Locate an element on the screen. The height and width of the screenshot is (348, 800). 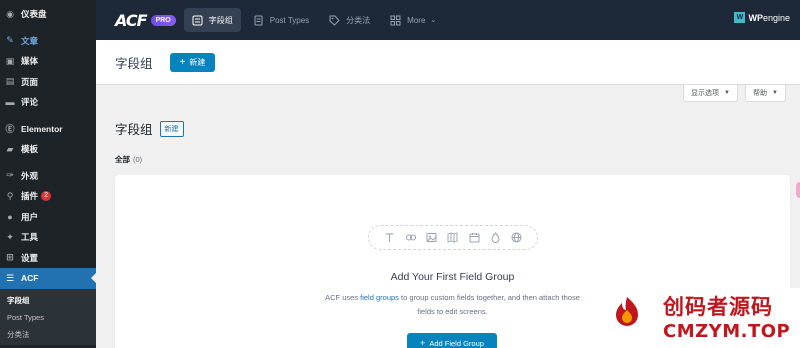
sidebar-item-label: 工具 is located at coordinates (30, 237).